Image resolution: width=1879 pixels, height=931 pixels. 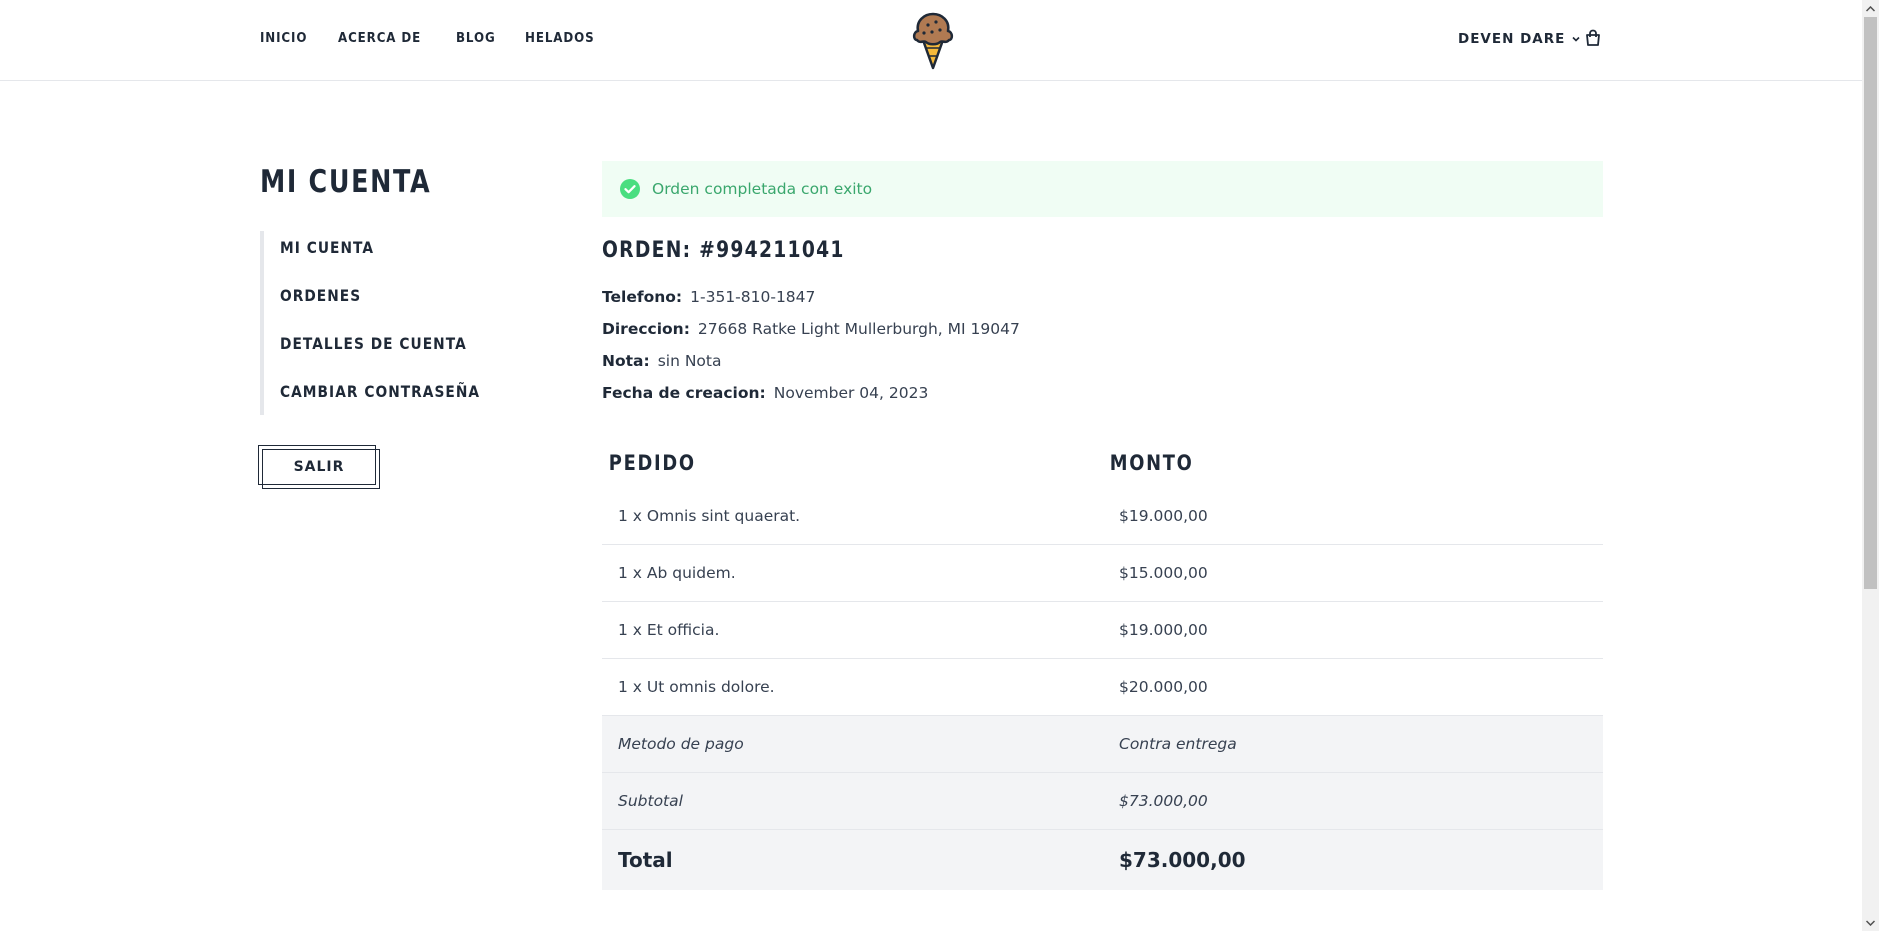 What do you see at coordinates (1870, 8) in the screenshot?
I see `scroll-up-arrow-icon` at bounding box center [1870, 8].